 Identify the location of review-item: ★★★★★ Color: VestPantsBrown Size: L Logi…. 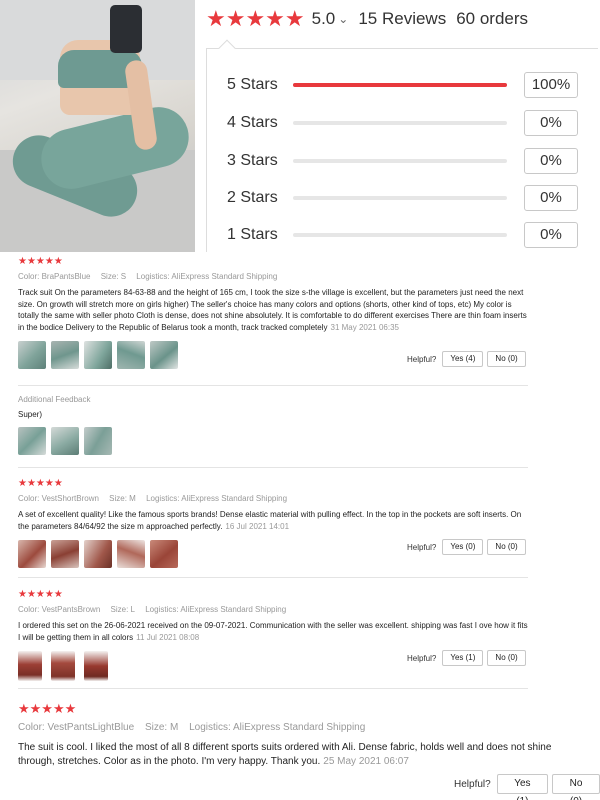
(273, 635).